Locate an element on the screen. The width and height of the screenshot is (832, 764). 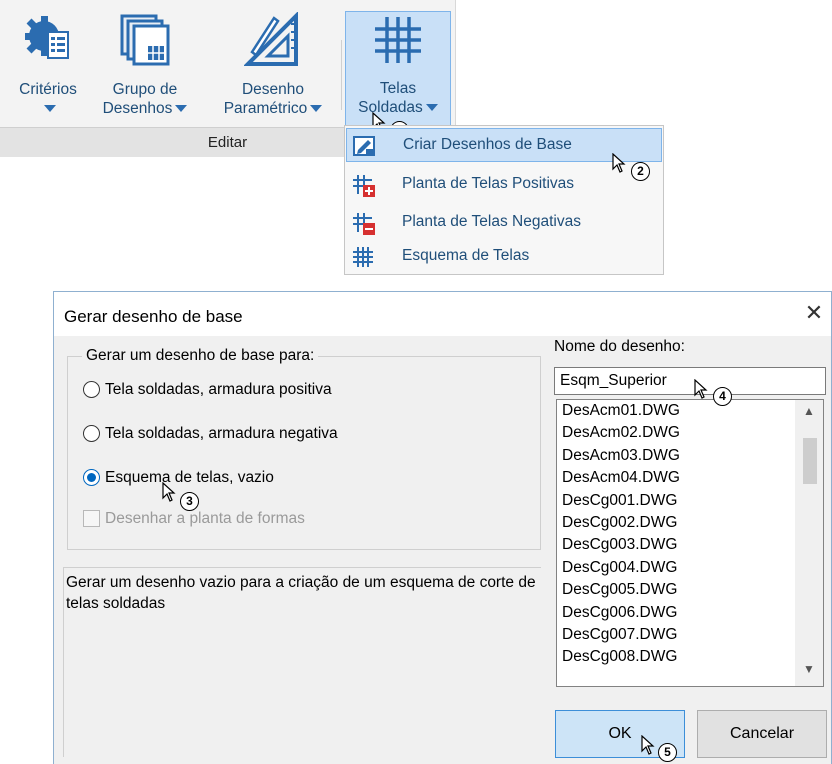
checkbox-label: Desenhar a planta de formas is located at coordinates (205, 518).